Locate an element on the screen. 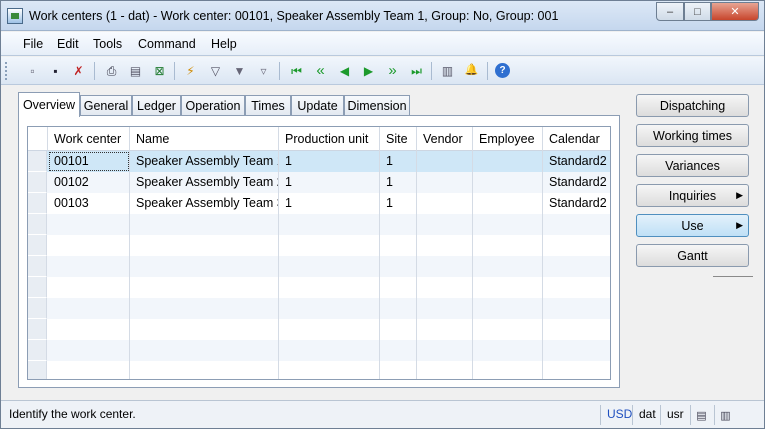 The width and height of the screenshot is (765, 429). tab-update: Update is located at coordinates (317, 105).